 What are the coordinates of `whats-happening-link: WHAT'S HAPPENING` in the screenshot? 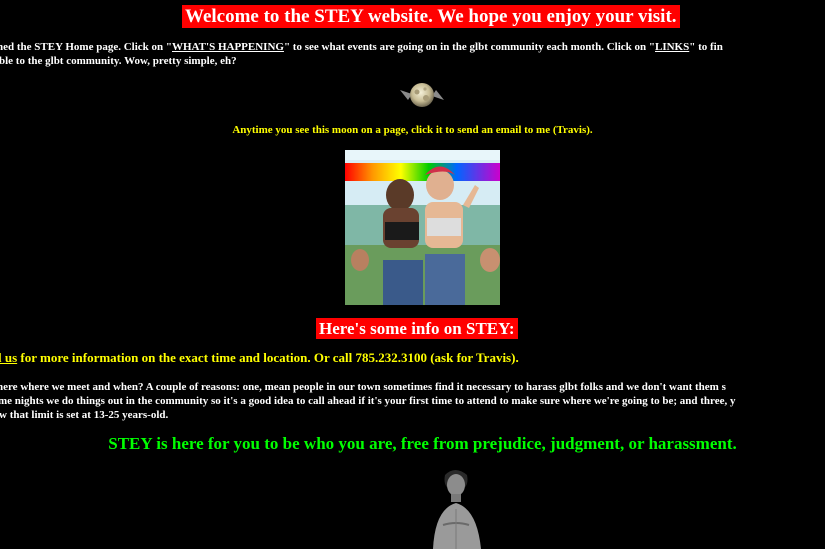 It's located at (228, 47).